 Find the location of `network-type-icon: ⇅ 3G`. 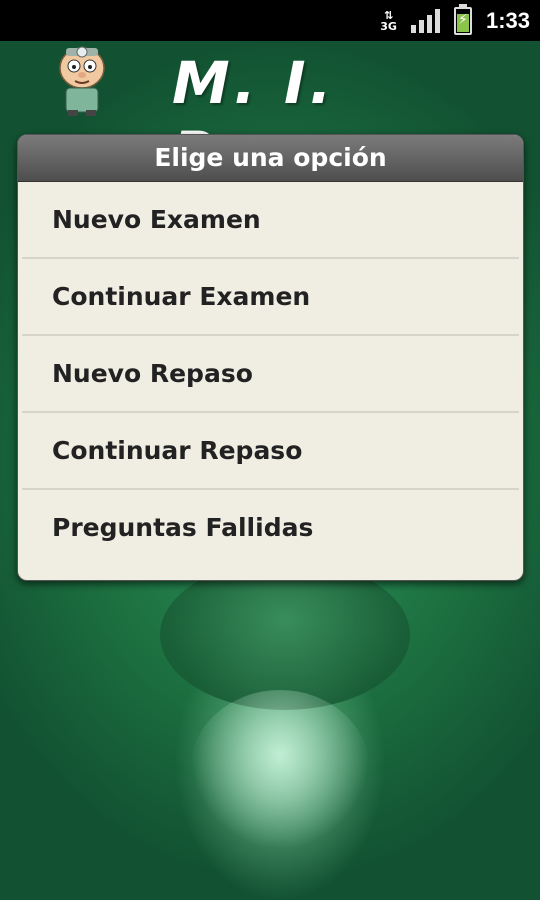

network-type-icon: ⇅ 3G is located at coordinates (388, 20).